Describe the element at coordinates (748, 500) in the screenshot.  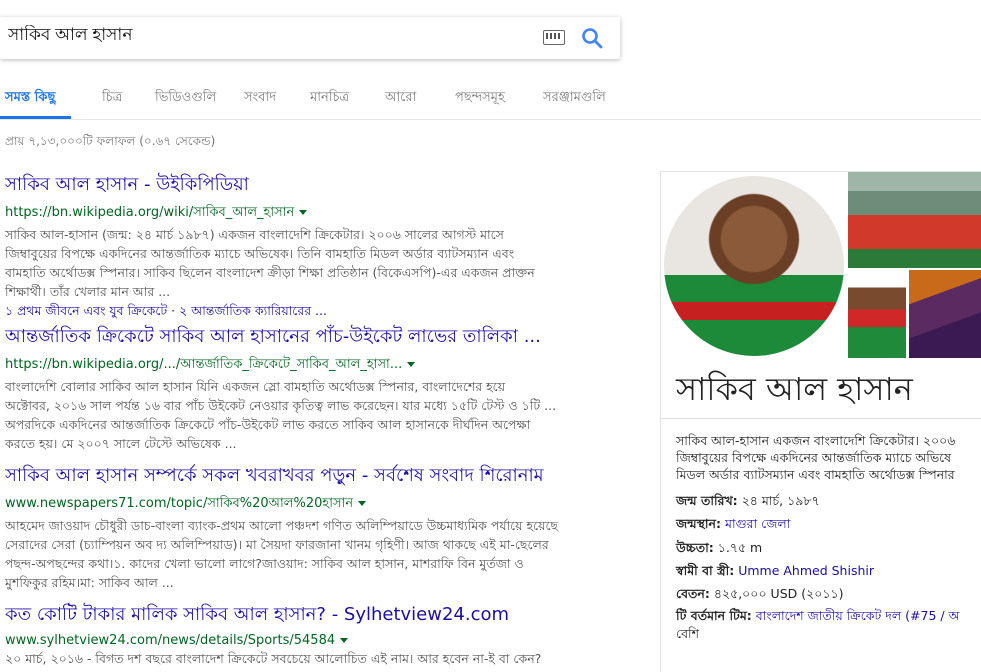
I see `fact-birth-date: জন্ম তারিখ: ২৪ মার্চ, ১৯৮৭` at that location.